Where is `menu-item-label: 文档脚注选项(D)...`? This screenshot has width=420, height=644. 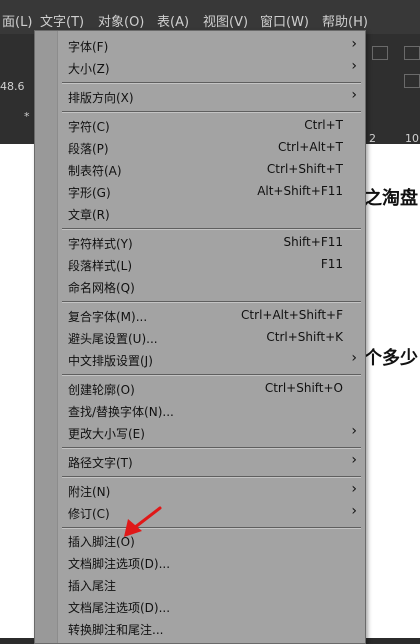 menu-item-label: 文档脚注选项(D)... is located at coordinates (119, 564).